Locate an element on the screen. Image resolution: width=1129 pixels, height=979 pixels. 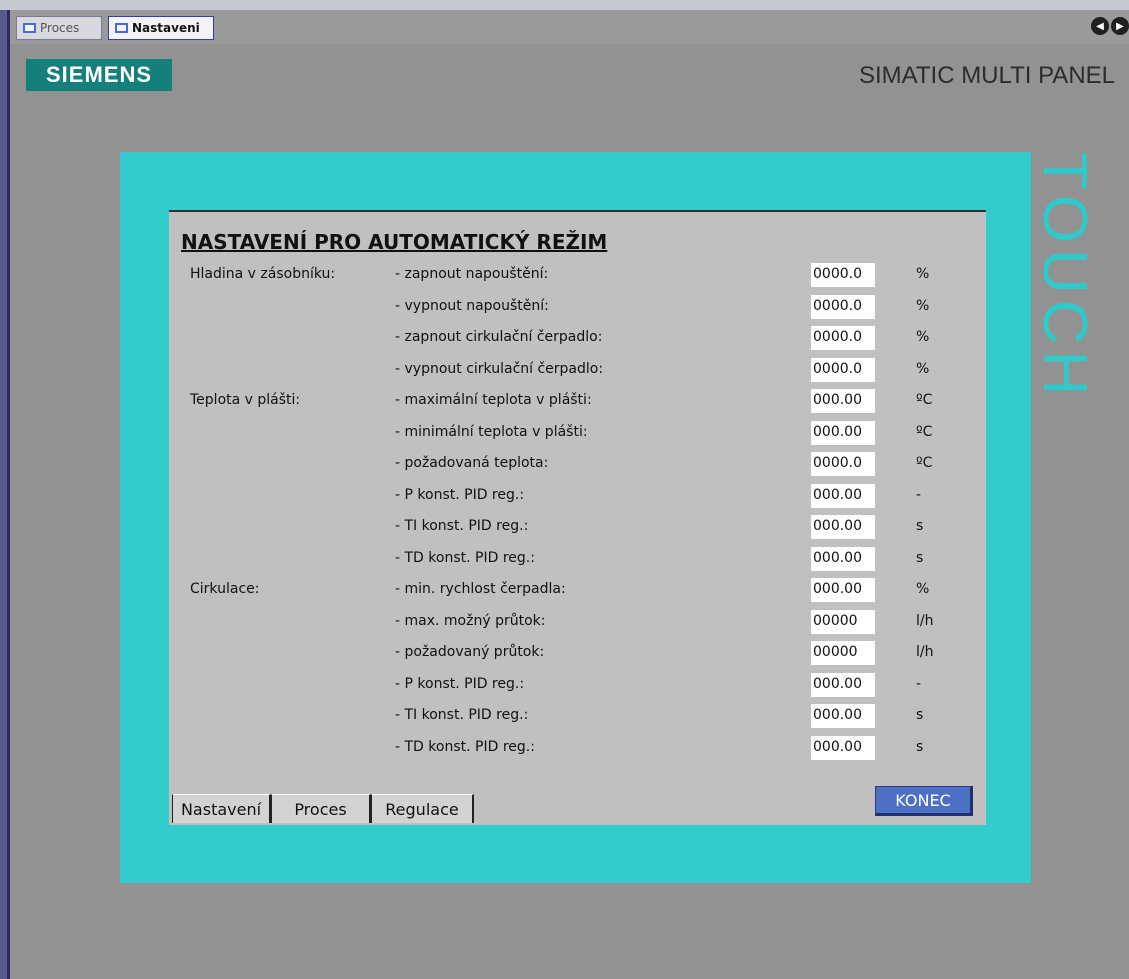
setting-label: - zapnout napouštění: is located at coordinates (472, 274).